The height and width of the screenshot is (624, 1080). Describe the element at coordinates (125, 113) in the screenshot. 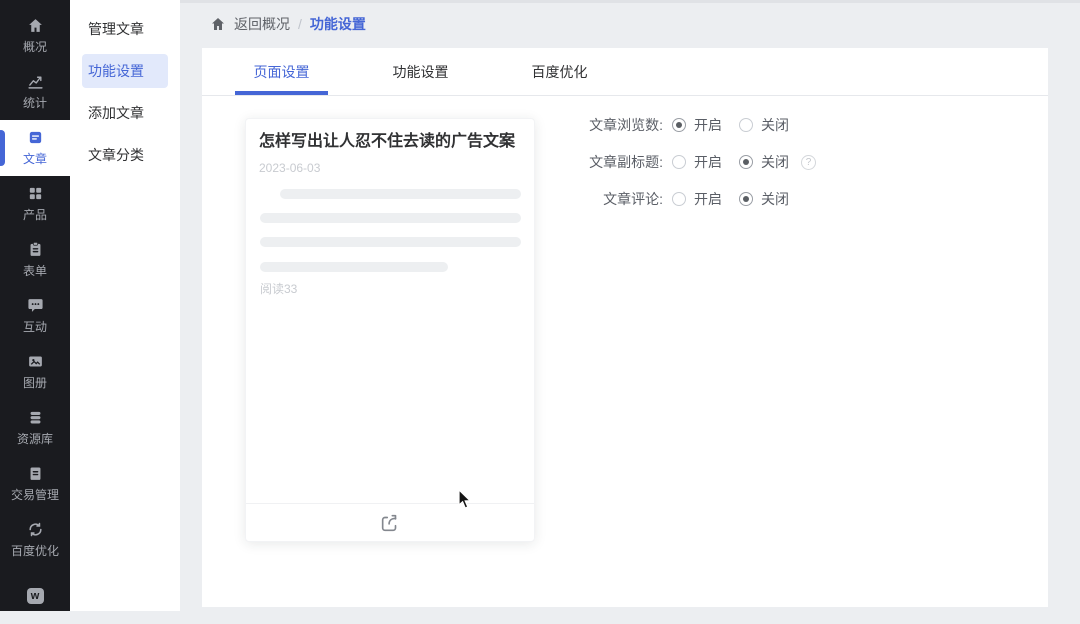

I see `submenu-item-add-article: 添加文章` at that location.